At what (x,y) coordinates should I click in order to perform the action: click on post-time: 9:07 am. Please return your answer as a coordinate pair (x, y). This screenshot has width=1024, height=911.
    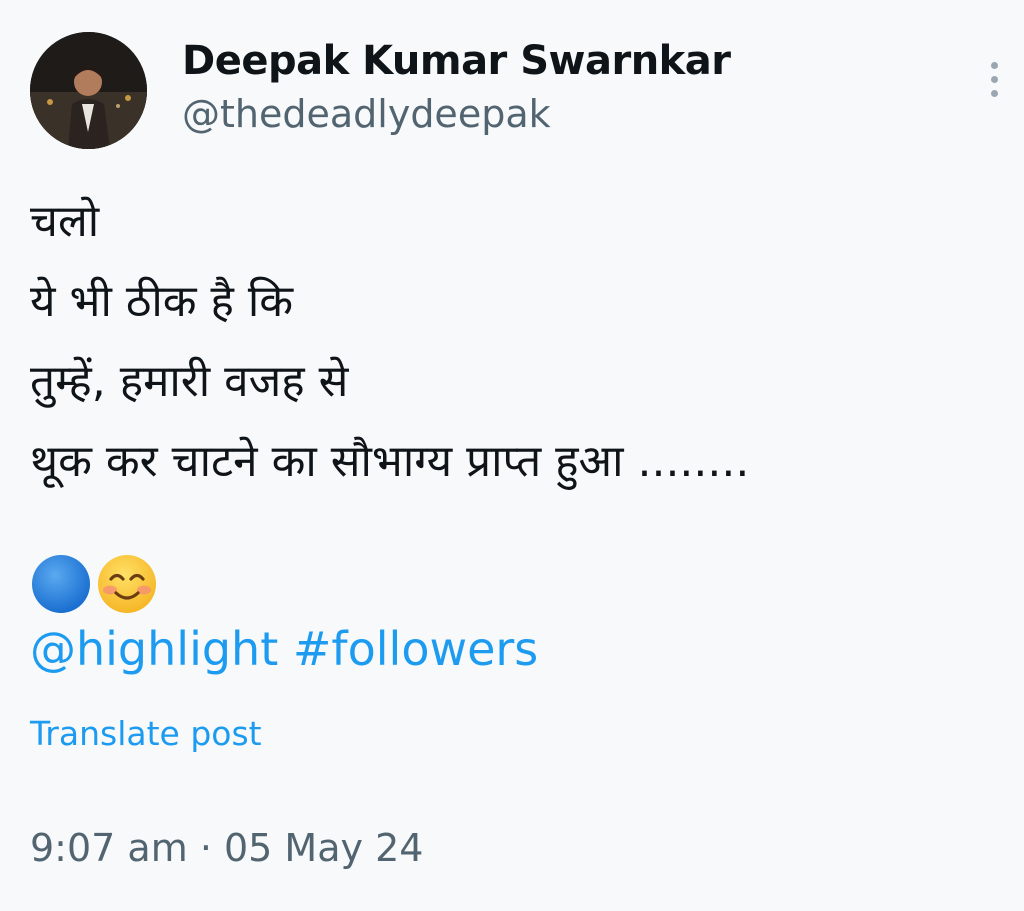
    Looking at the image, I should click on (109, 848).